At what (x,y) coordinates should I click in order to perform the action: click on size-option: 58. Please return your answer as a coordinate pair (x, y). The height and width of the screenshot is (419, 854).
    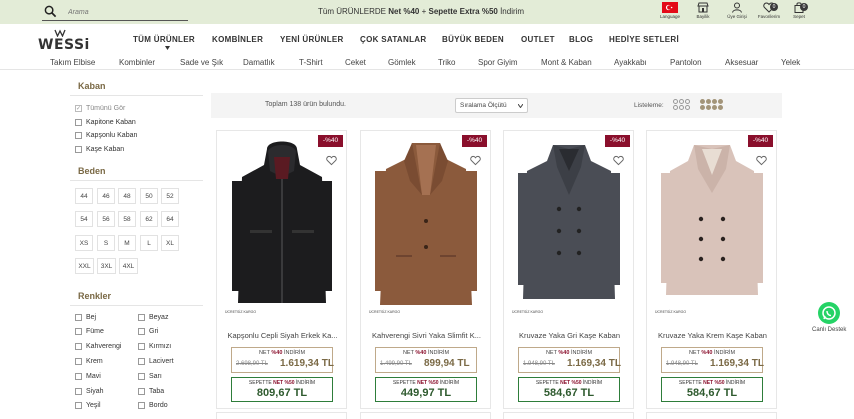
    Looking at the image, I should click on (127, 219).